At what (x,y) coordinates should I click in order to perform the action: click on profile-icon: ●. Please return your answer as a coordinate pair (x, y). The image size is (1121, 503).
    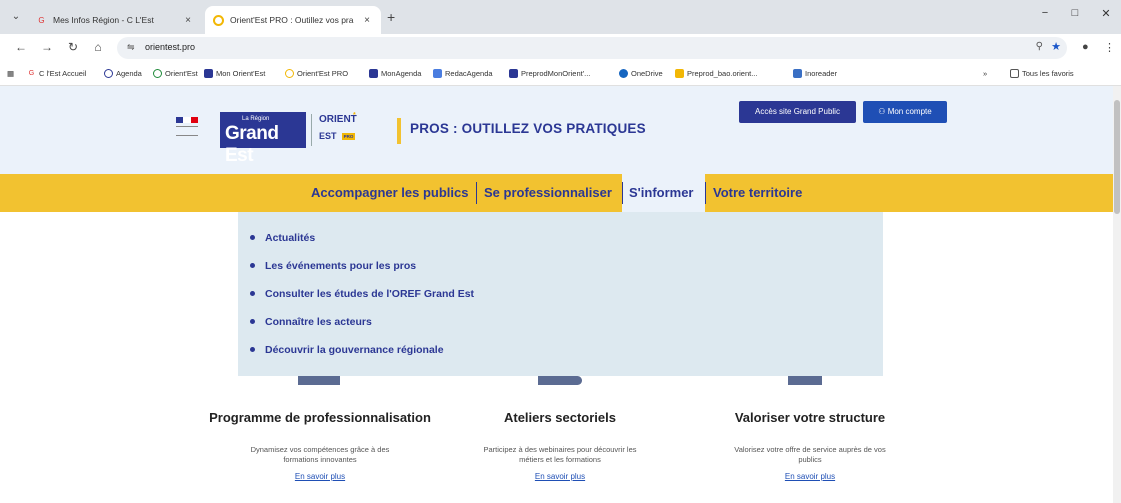
    Looking at the image, I should click on (1085, 47).